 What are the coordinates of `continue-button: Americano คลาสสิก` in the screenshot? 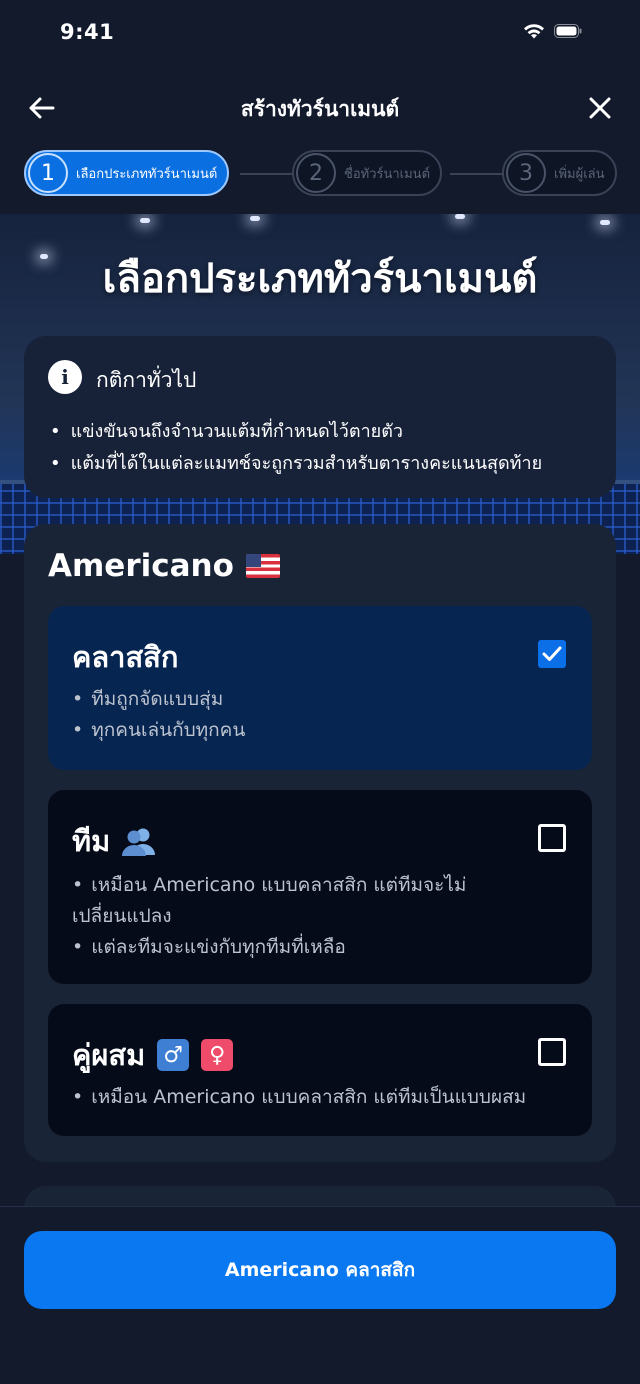 It's located at (320, 1270).